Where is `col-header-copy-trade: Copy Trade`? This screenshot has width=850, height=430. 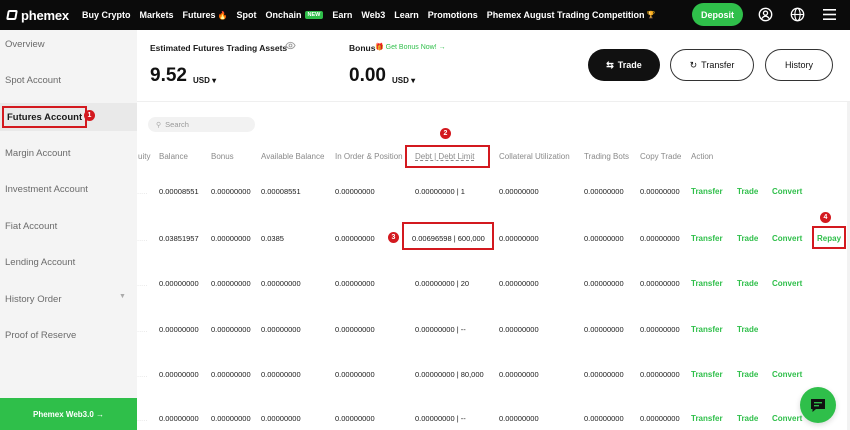
col-header-copy-trade: Copy Trade is located at coordinates (661, 156).